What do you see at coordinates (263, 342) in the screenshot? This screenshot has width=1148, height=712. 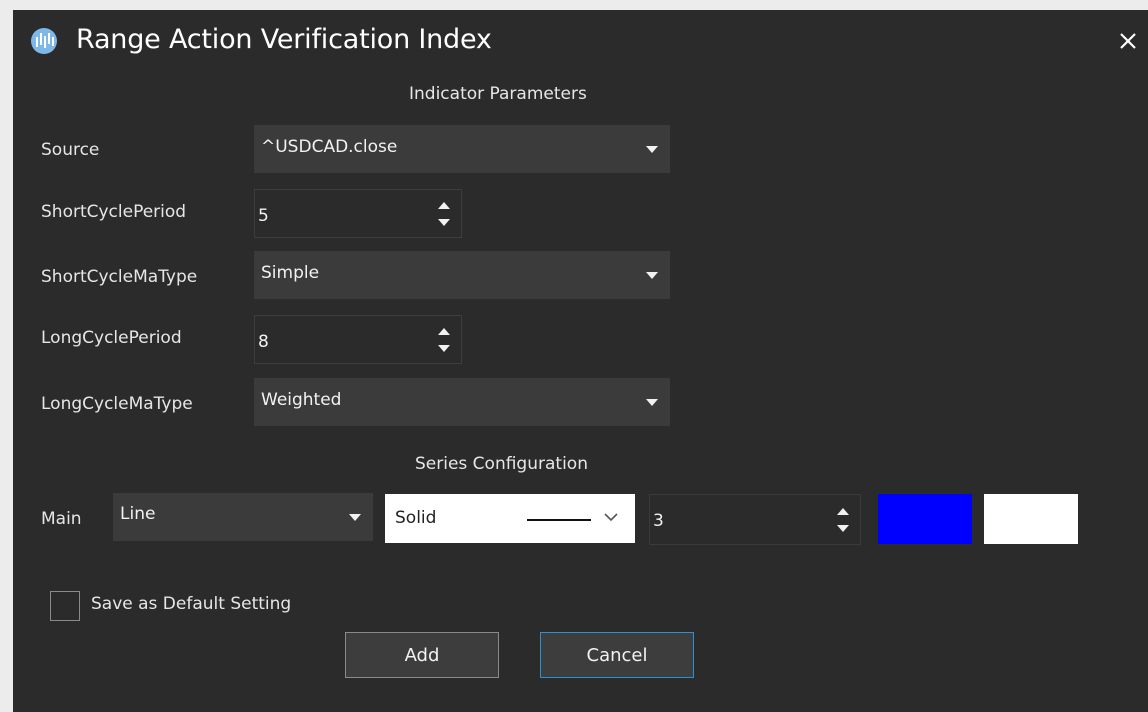 I see `long-cycle-period-value: 8` at bounding box center [263, 342].